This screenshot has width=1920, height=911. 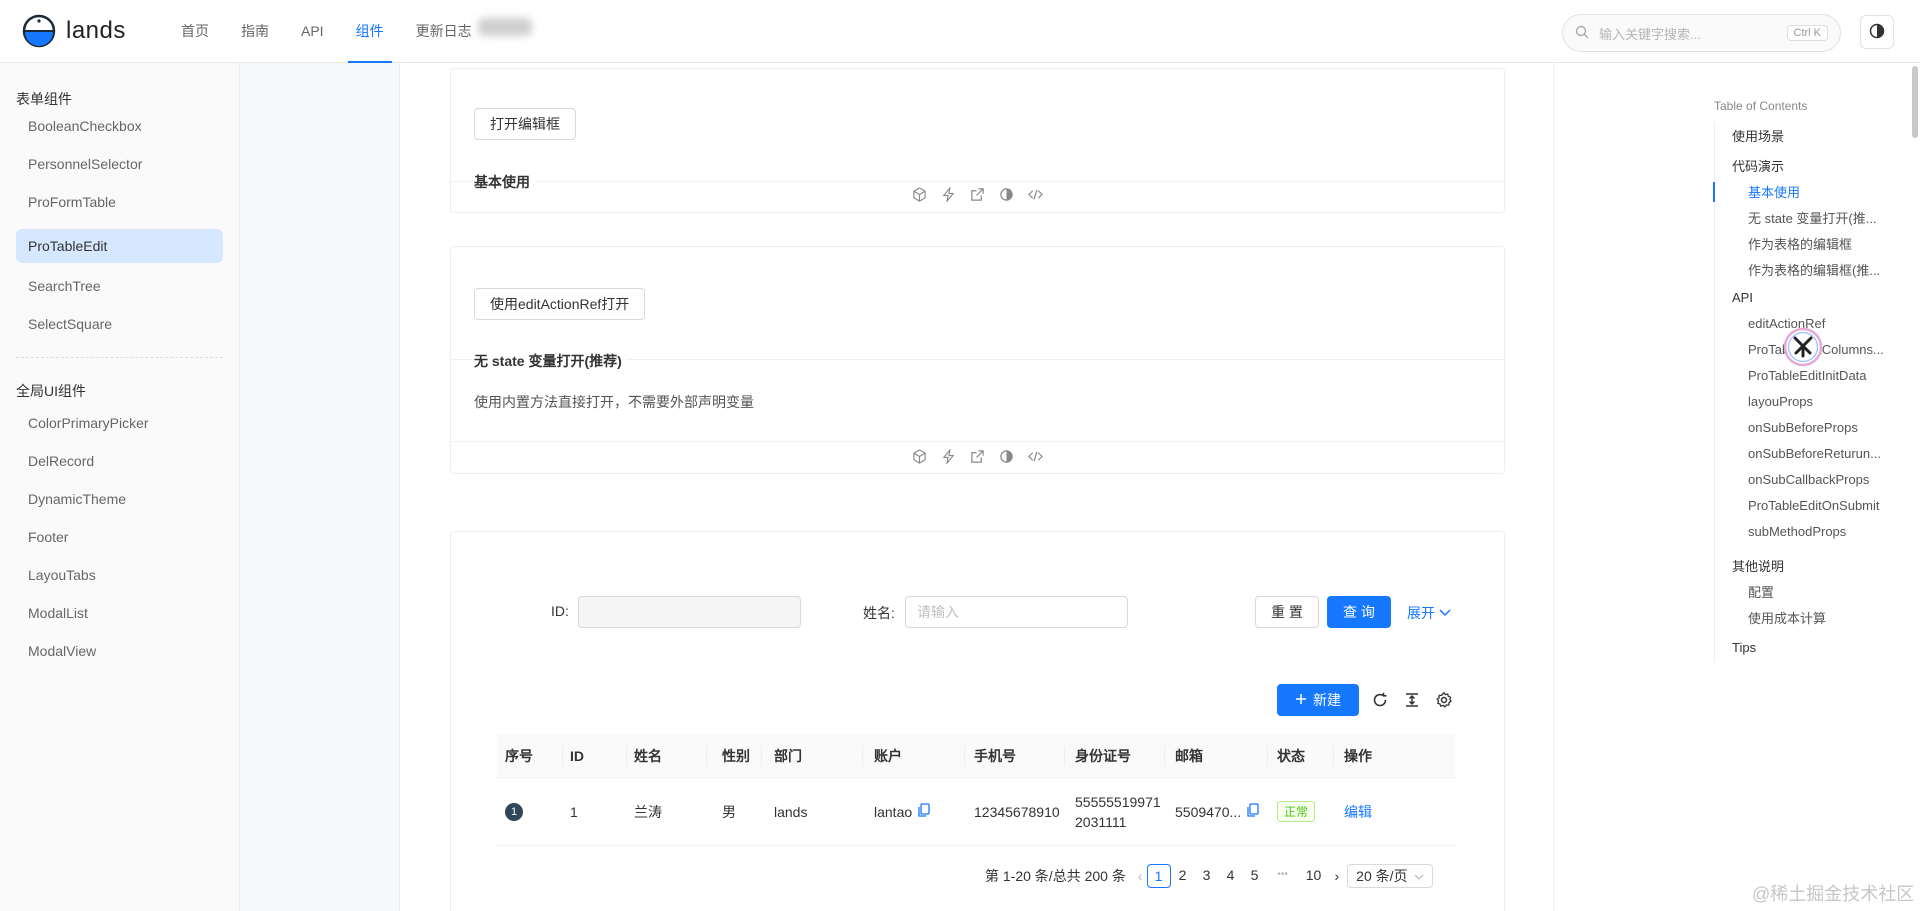 I want to click on logo-text: lands, so click(x=96, y=30).